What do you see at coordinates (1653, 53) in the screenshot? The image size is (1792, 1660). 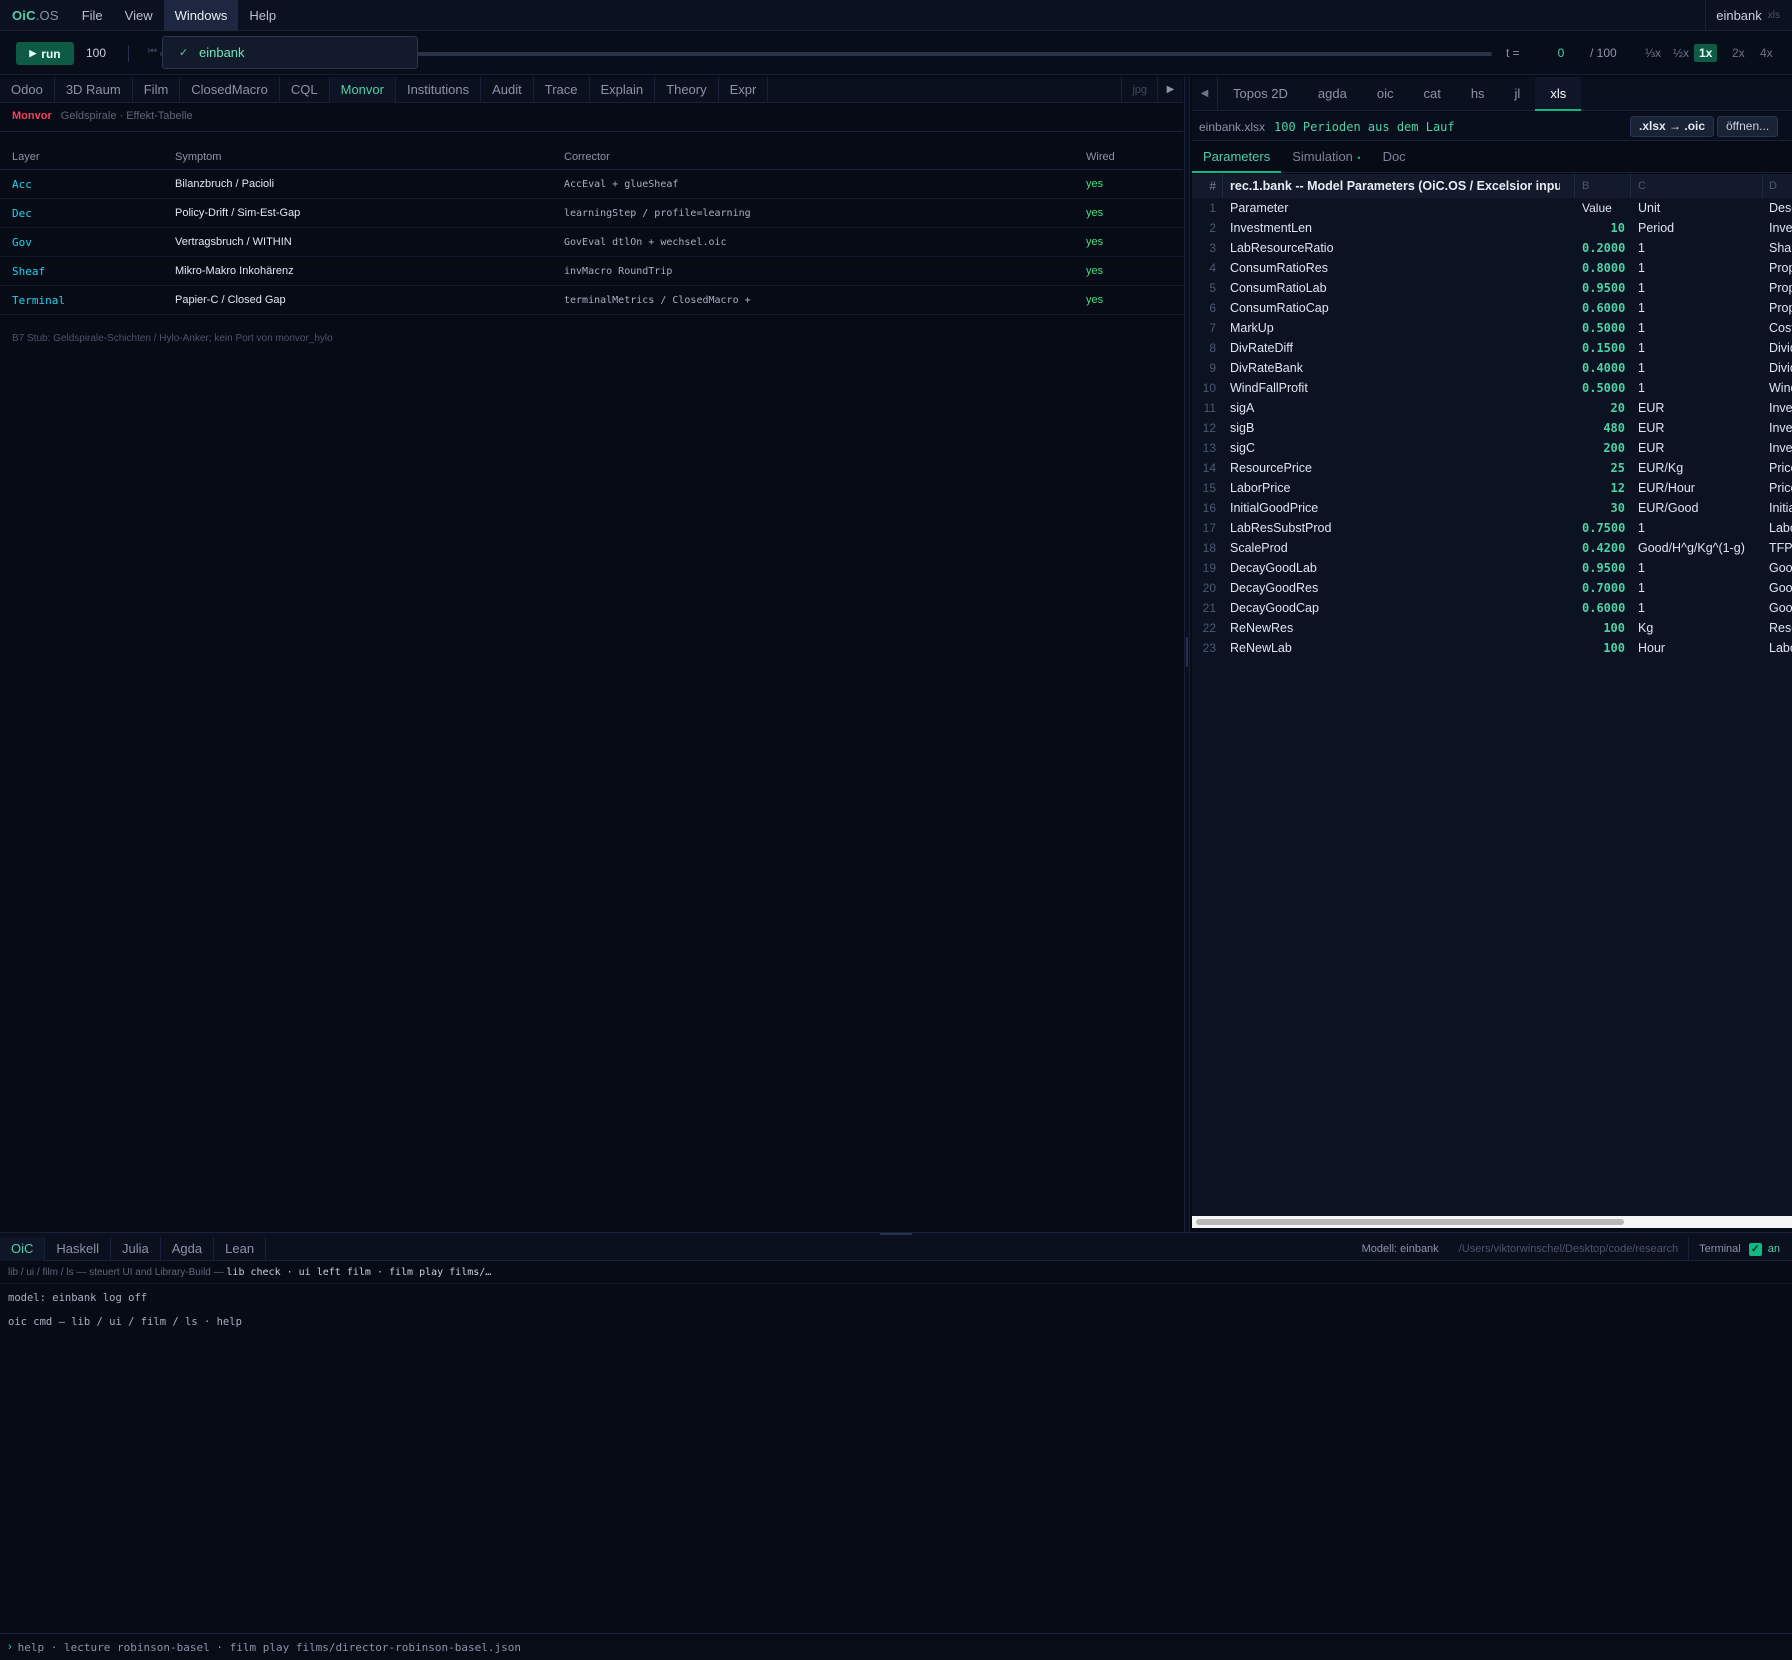 I see `speed-third: ⅓x` at bounding box center [1653, 53].